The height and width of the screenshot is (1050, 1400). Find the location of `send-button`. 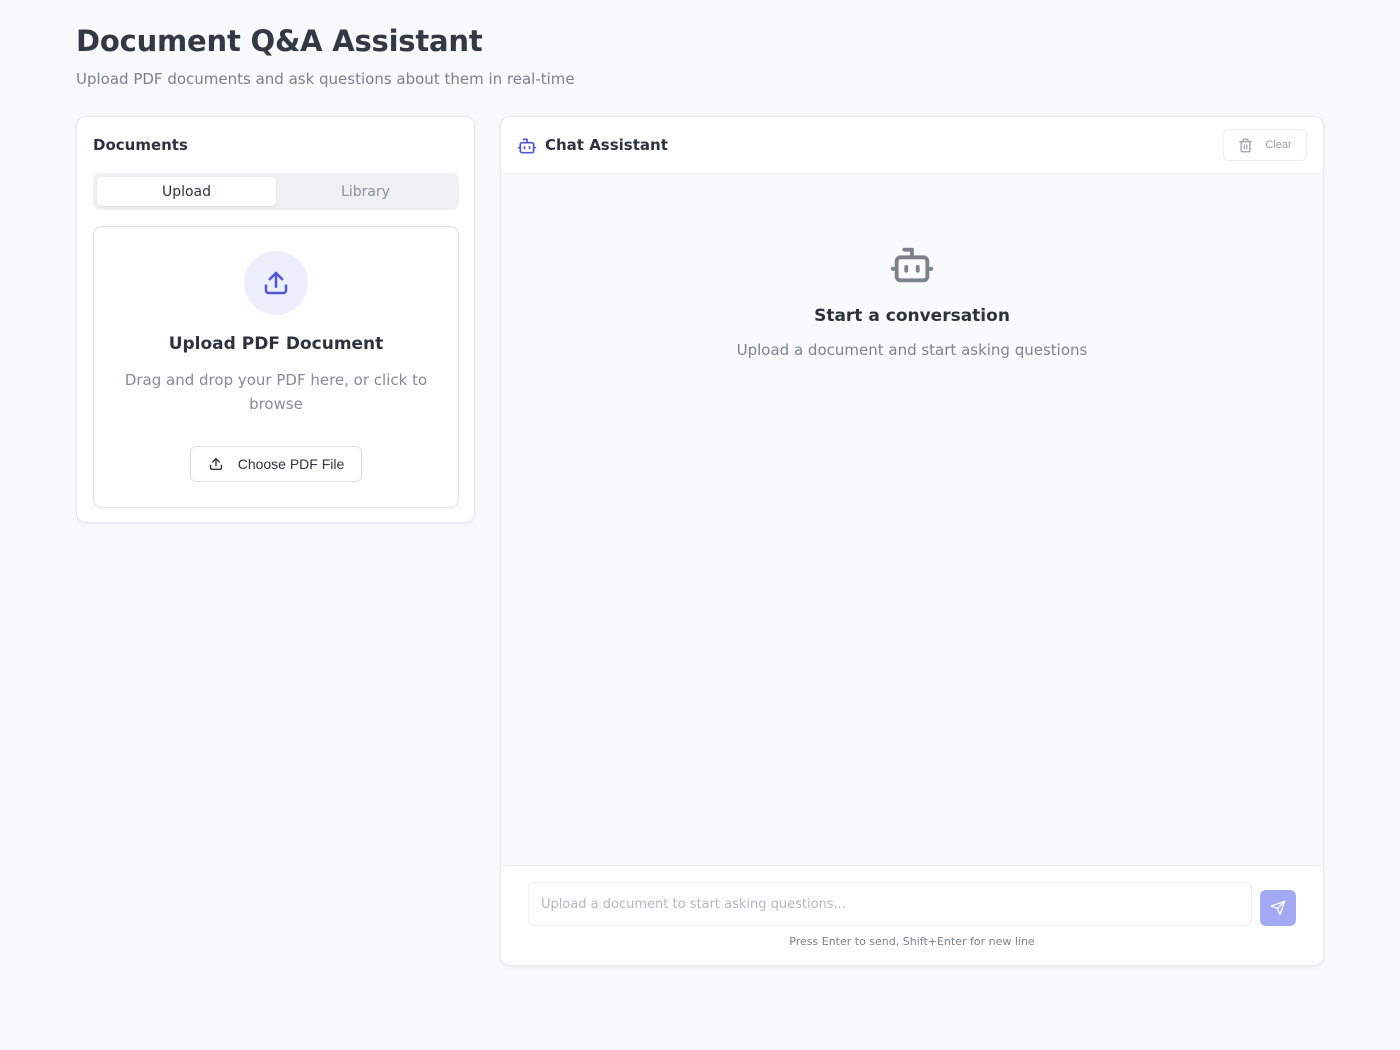

send-button is located at coordinates (1278, 908).